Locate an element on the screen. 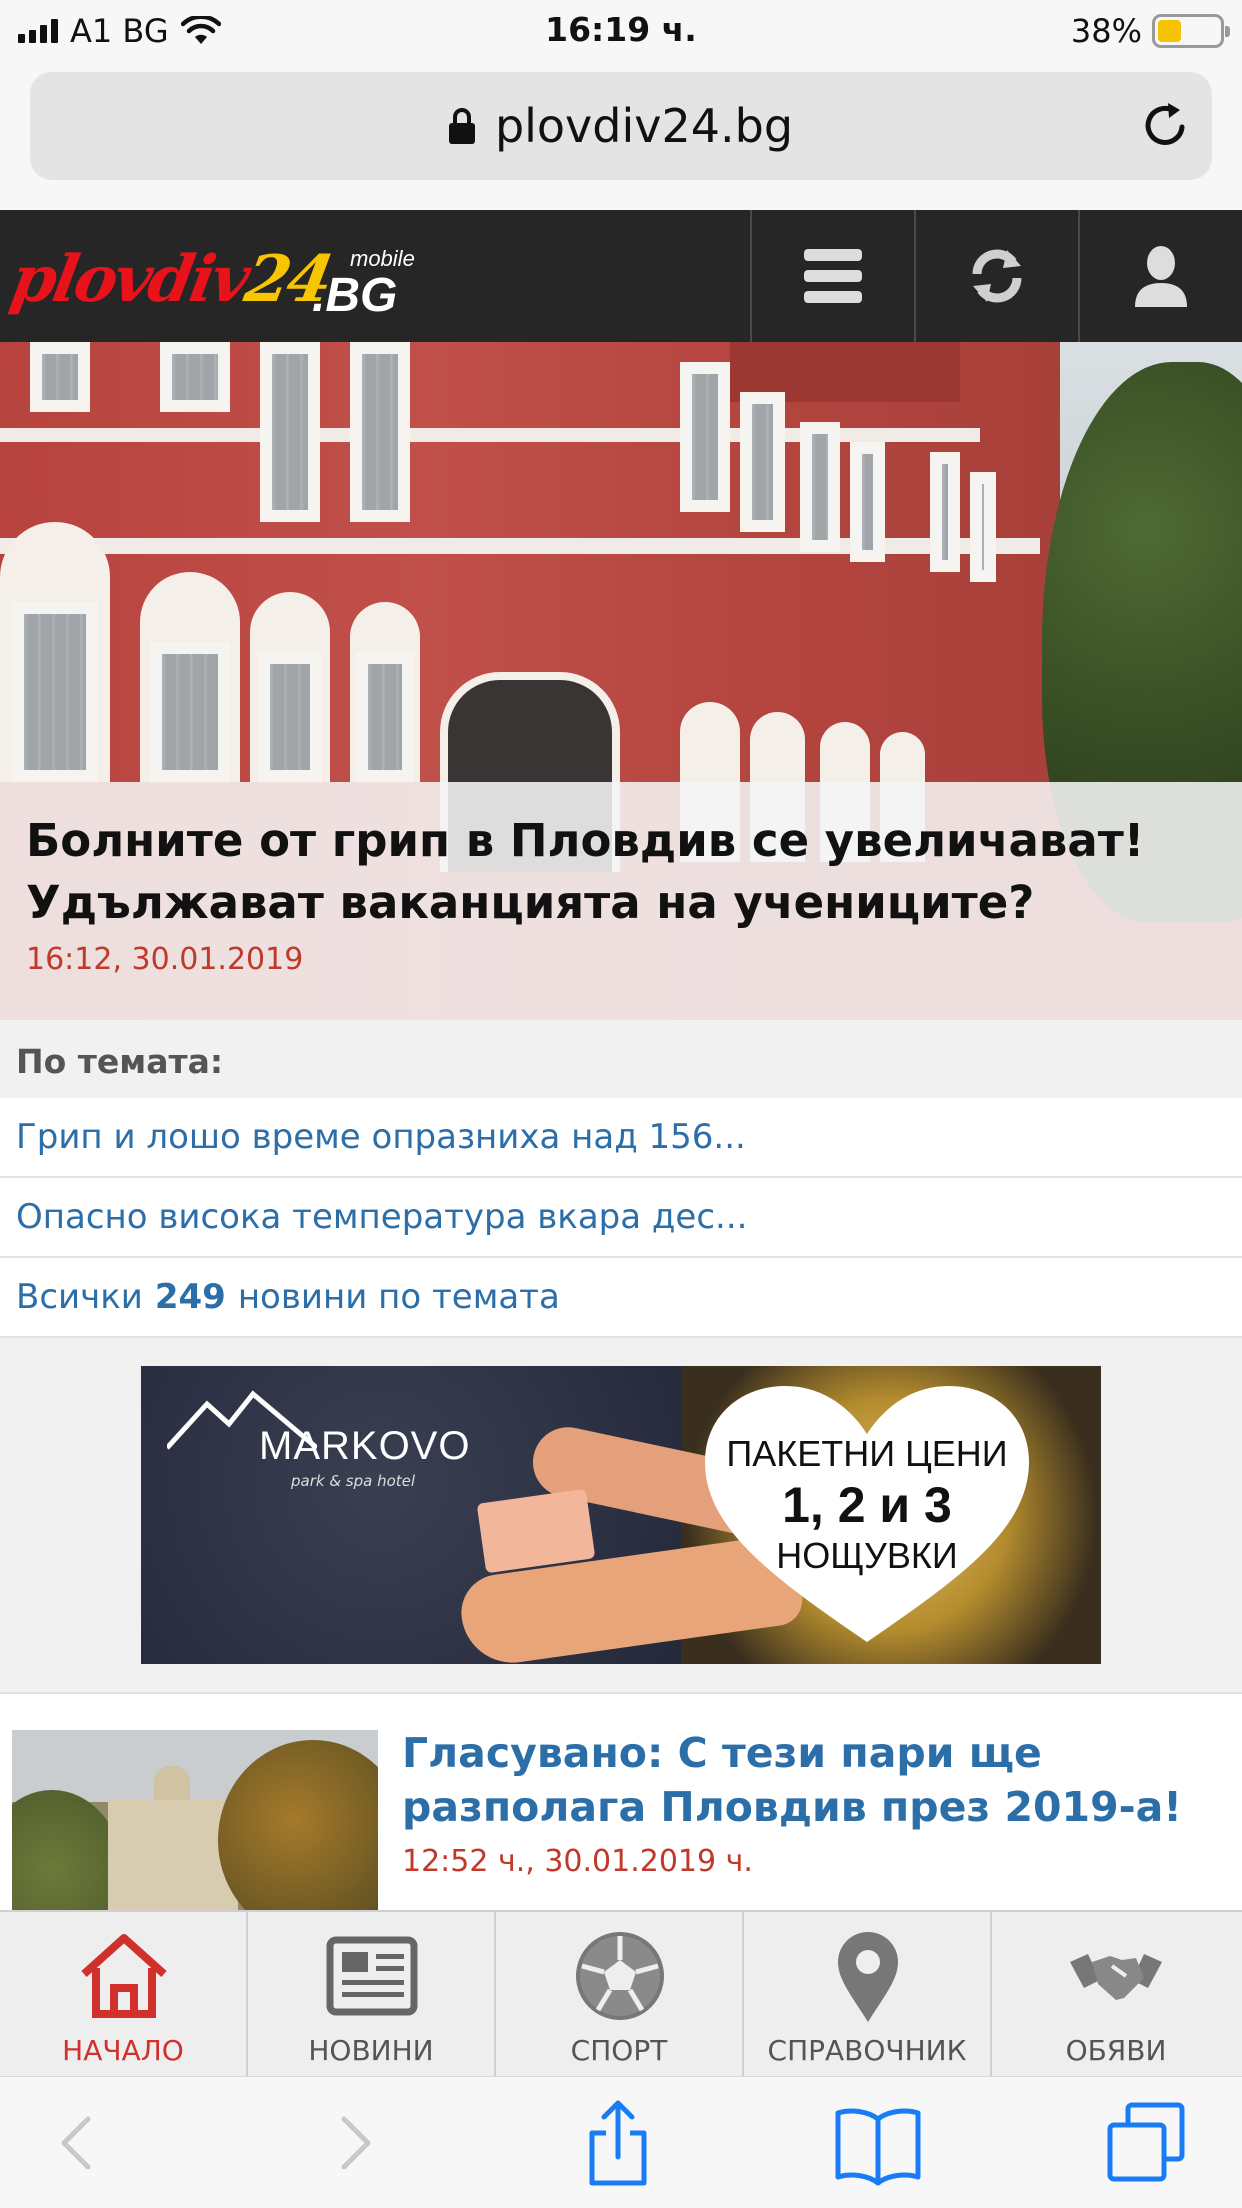 This screenshot has height=2208, width=1242. refresh-icon is located at coordinates (997, 276).